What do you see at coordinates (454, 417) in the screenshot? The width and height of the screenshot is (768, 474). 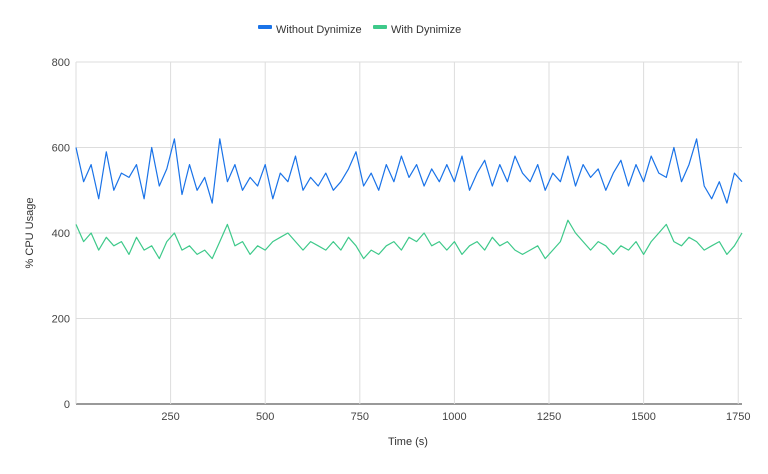 I see `x-tick-label: 1000` at bounding box center [454, 417].